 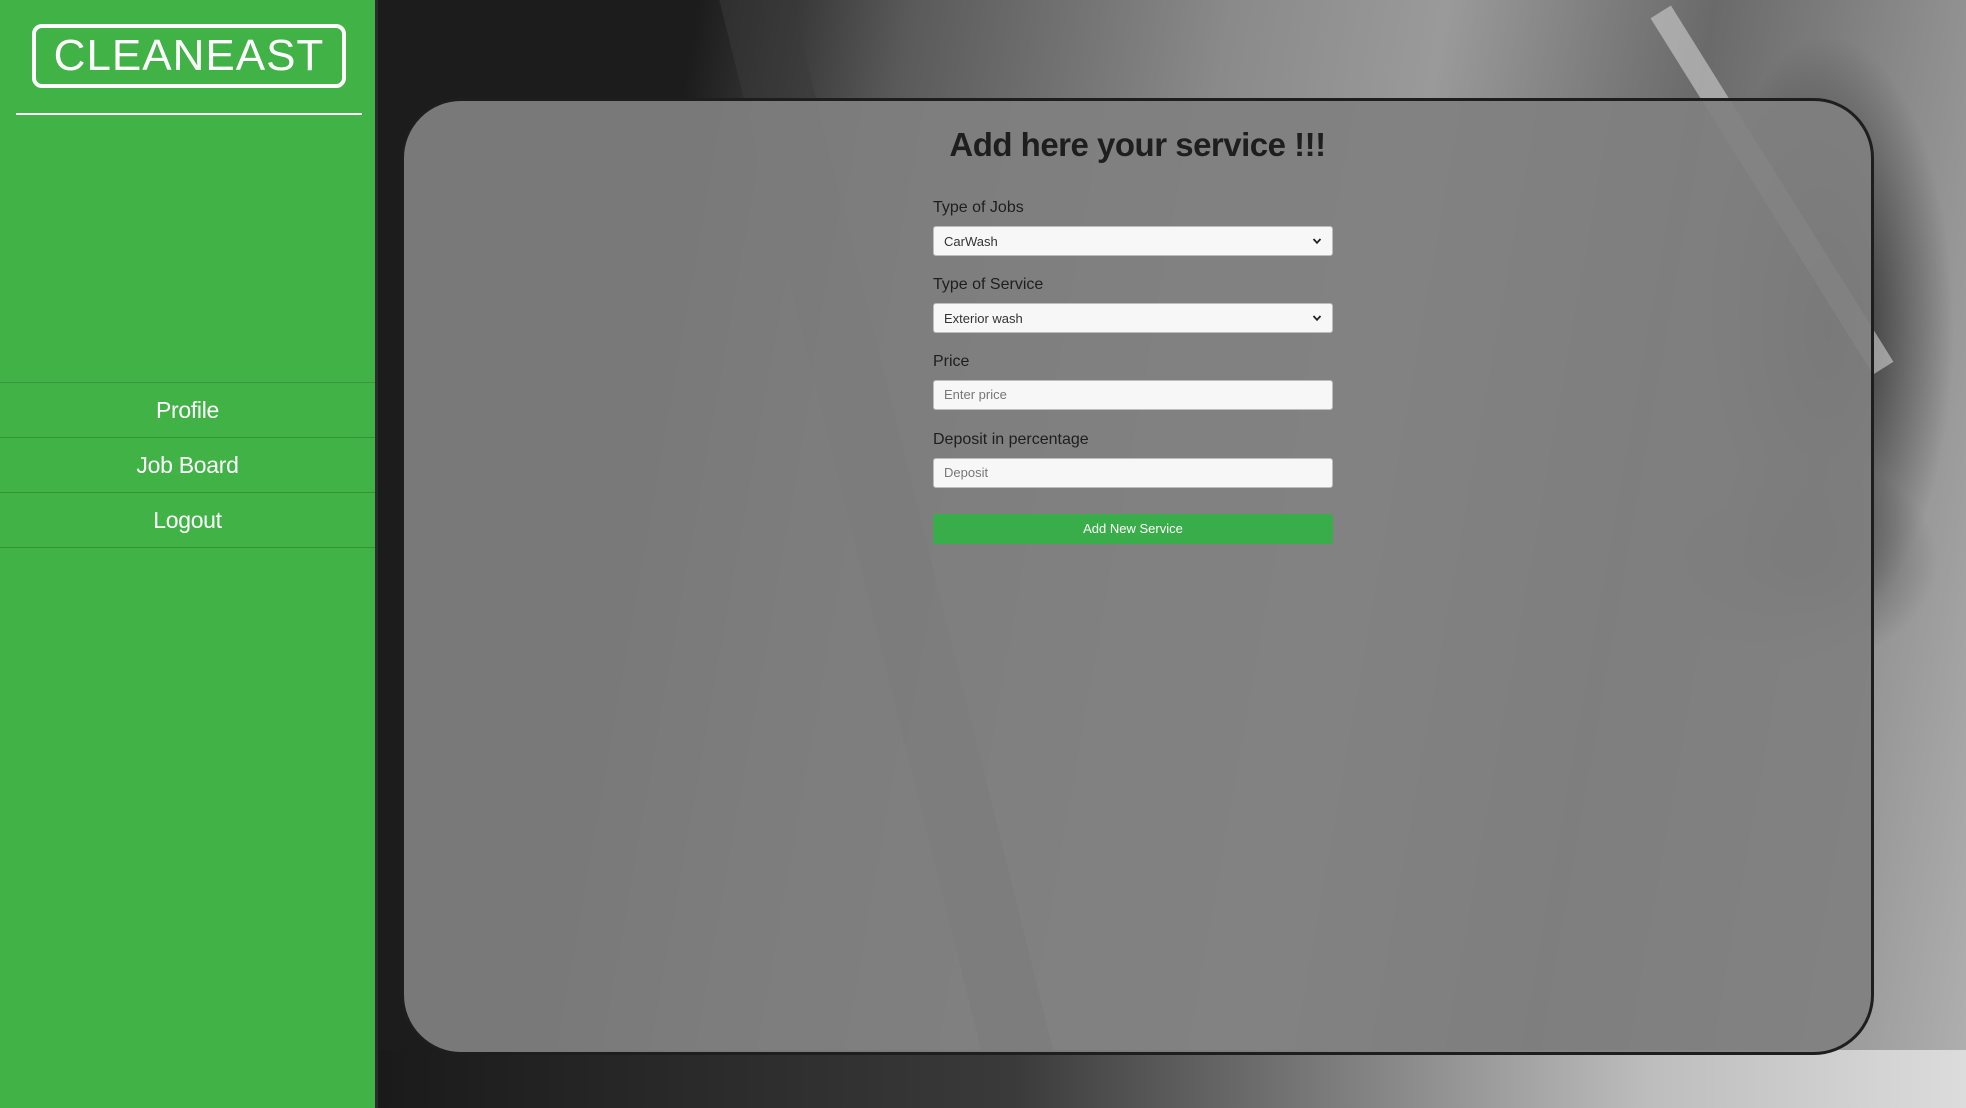 I want to click on sidebar-item-profile: Profile, so click(x=187, y=410).